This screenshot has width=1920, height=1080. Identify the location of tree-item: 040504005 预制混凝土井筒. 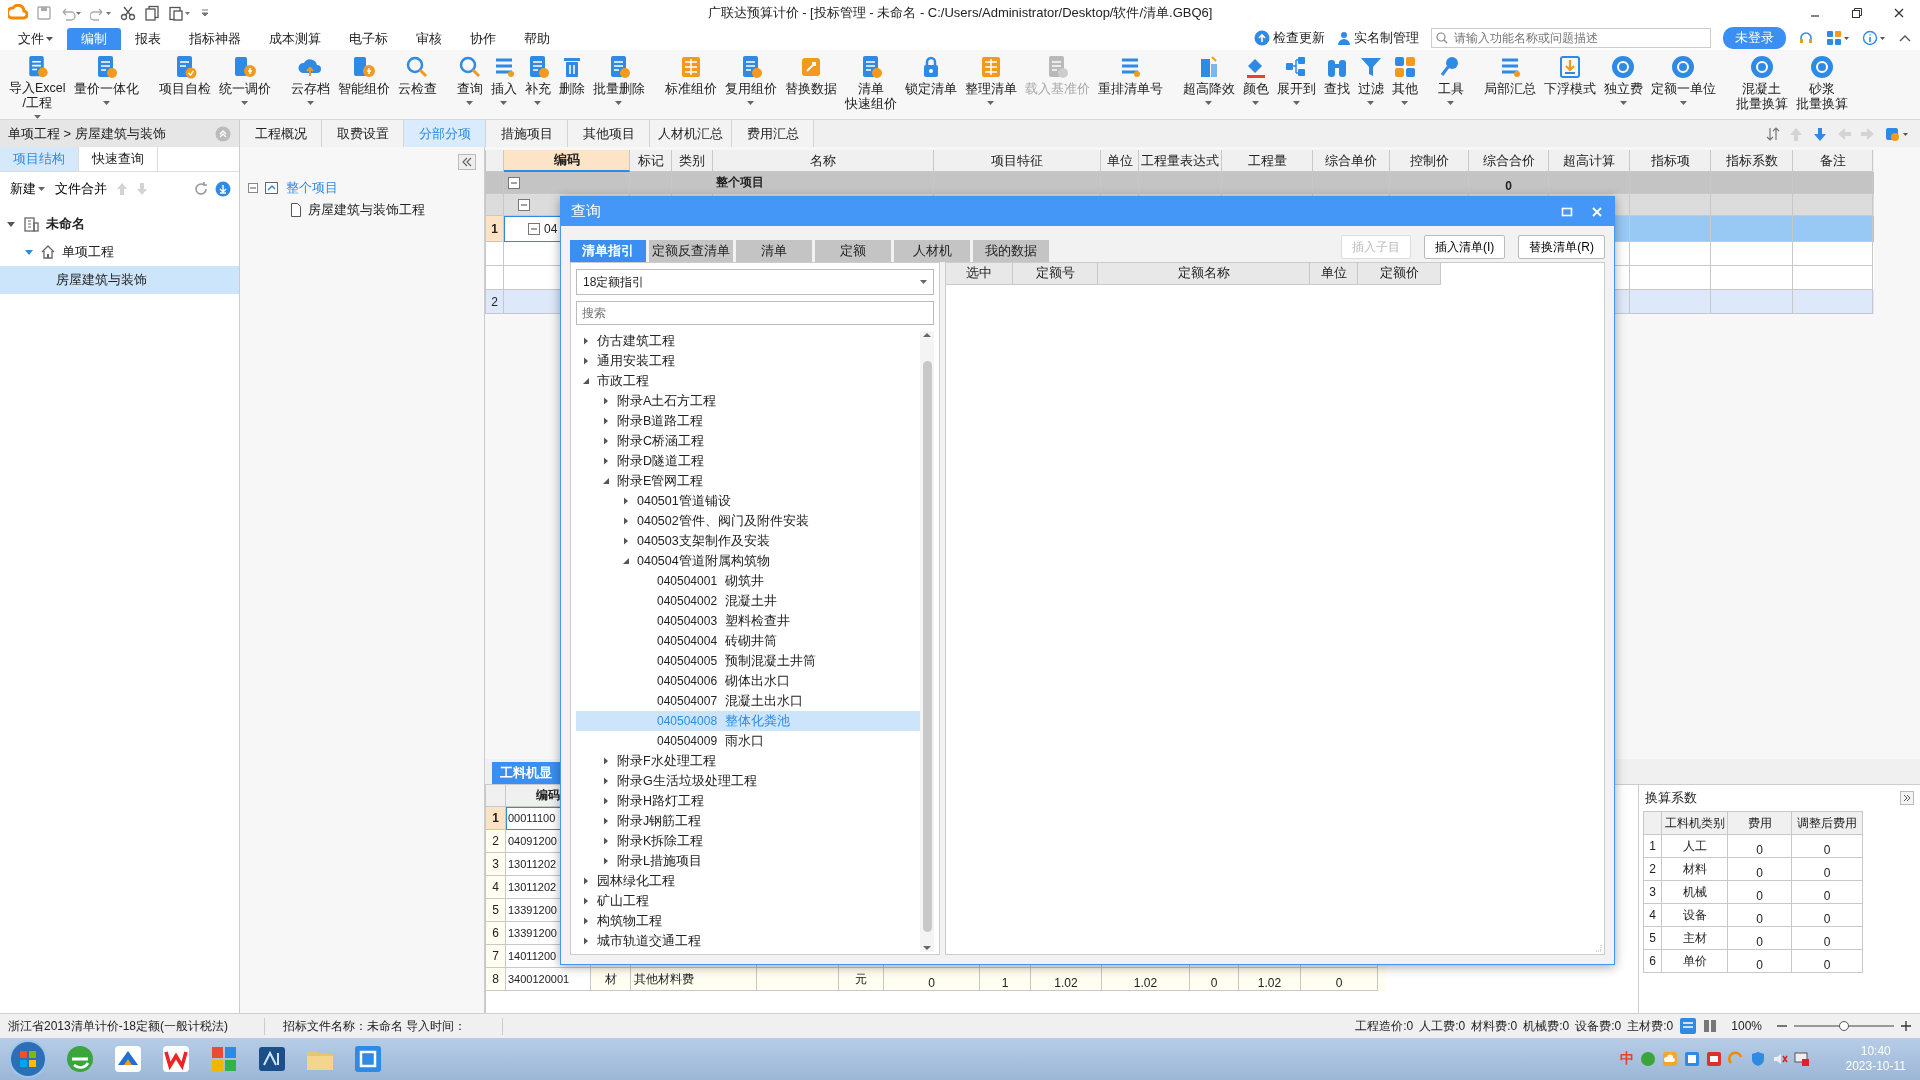
(748, 661).